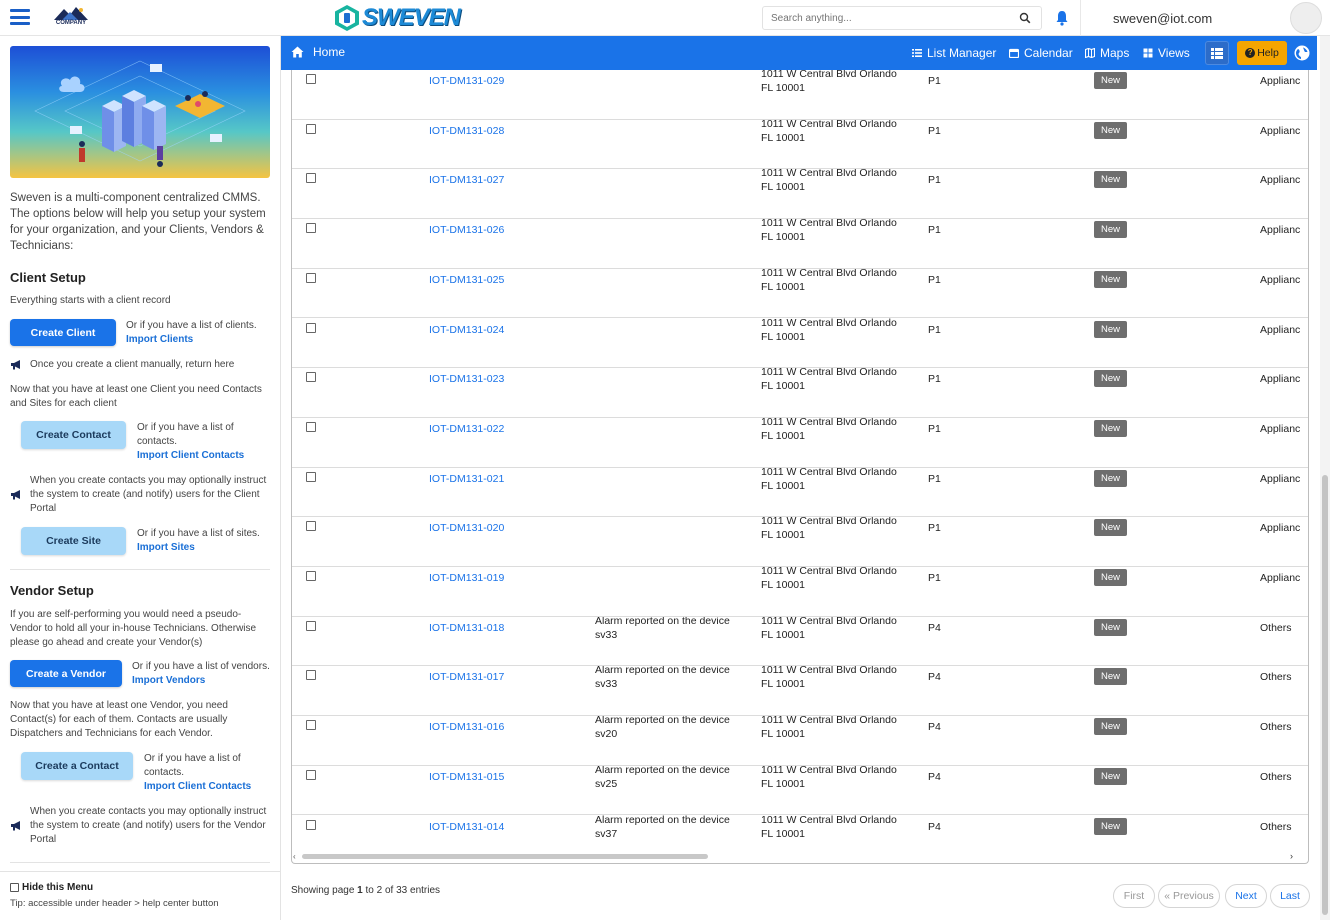  Describe the element at coordinates (1302, 53) in the screenshot. I see `globe-icon` at that location.